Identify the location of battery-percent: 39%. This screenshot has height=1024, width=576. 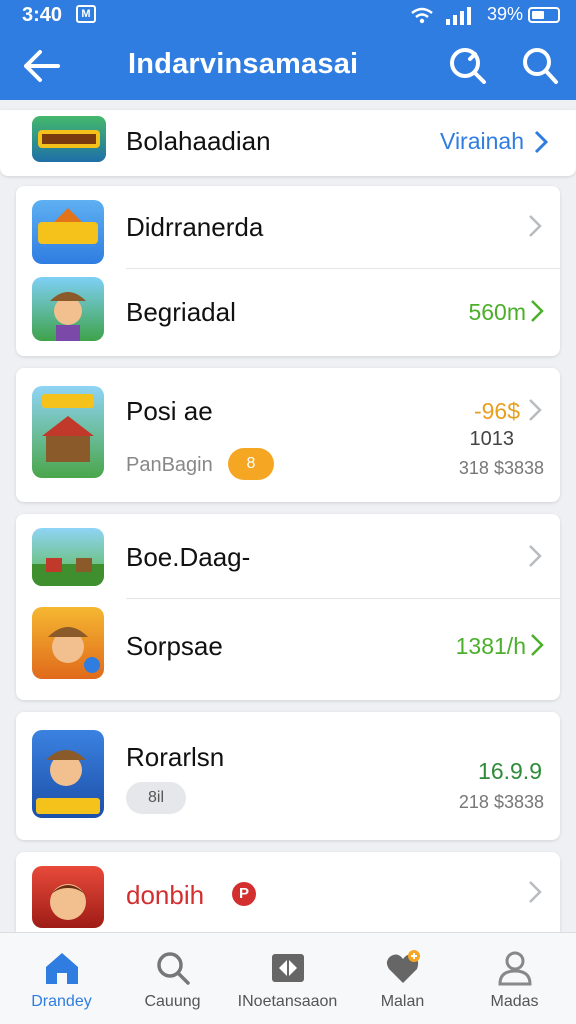
(505, 14).